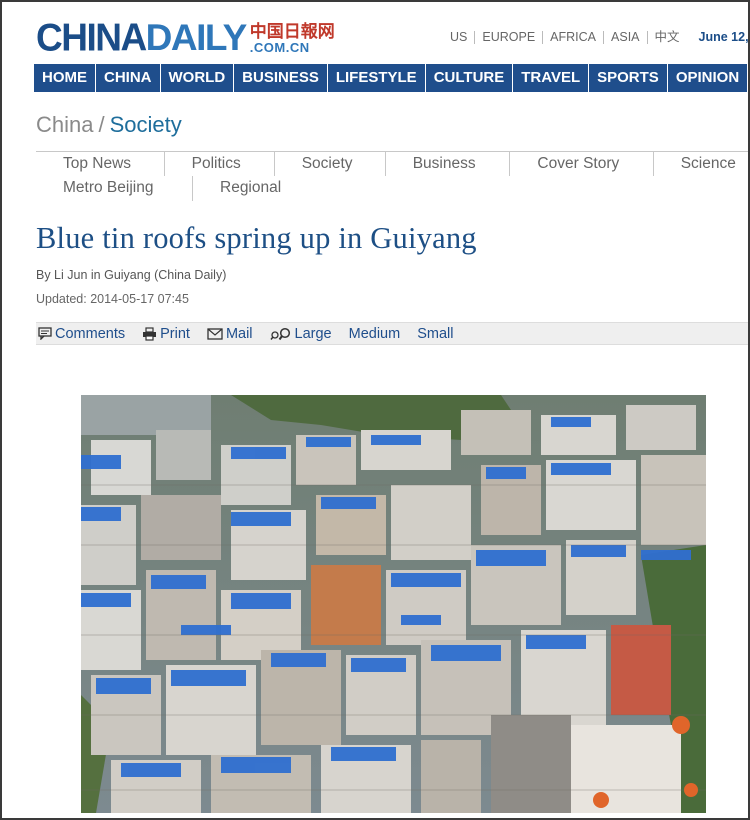  I want to click on nav-home: HOME, so click(65, 78).